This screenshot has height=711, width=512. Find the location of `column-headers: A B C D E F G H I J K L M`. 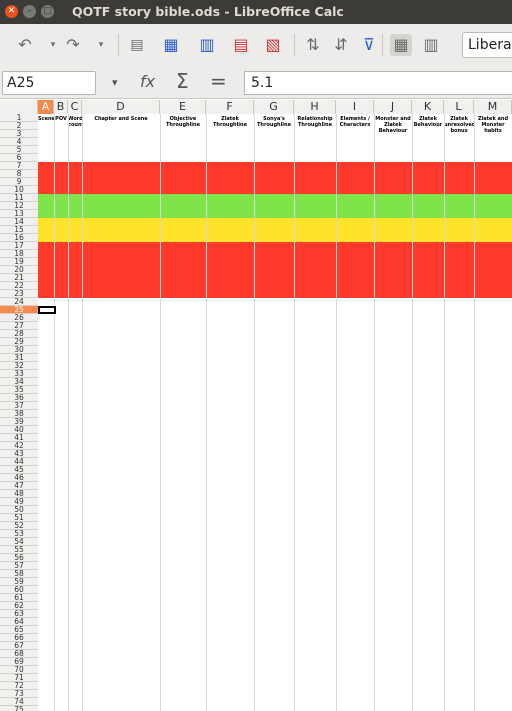

column-headers: A B C D E F G H I J K L M is located at coordinates (256, 107).